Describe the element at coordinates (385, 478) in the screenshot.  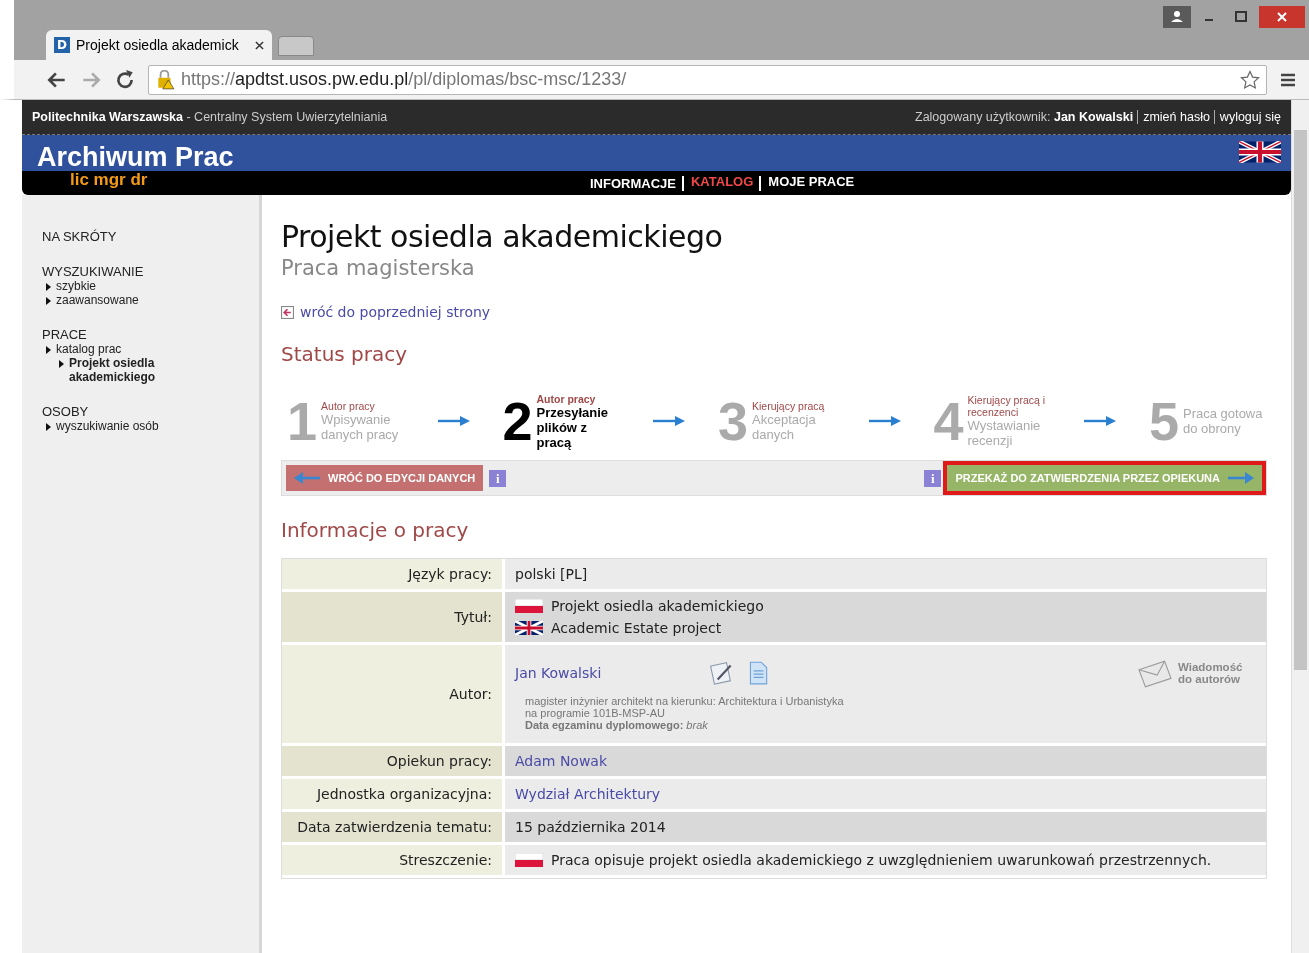
I see `back-to-edit-button: WRÓĆ DO EDYCJI DANYCH` at that location.